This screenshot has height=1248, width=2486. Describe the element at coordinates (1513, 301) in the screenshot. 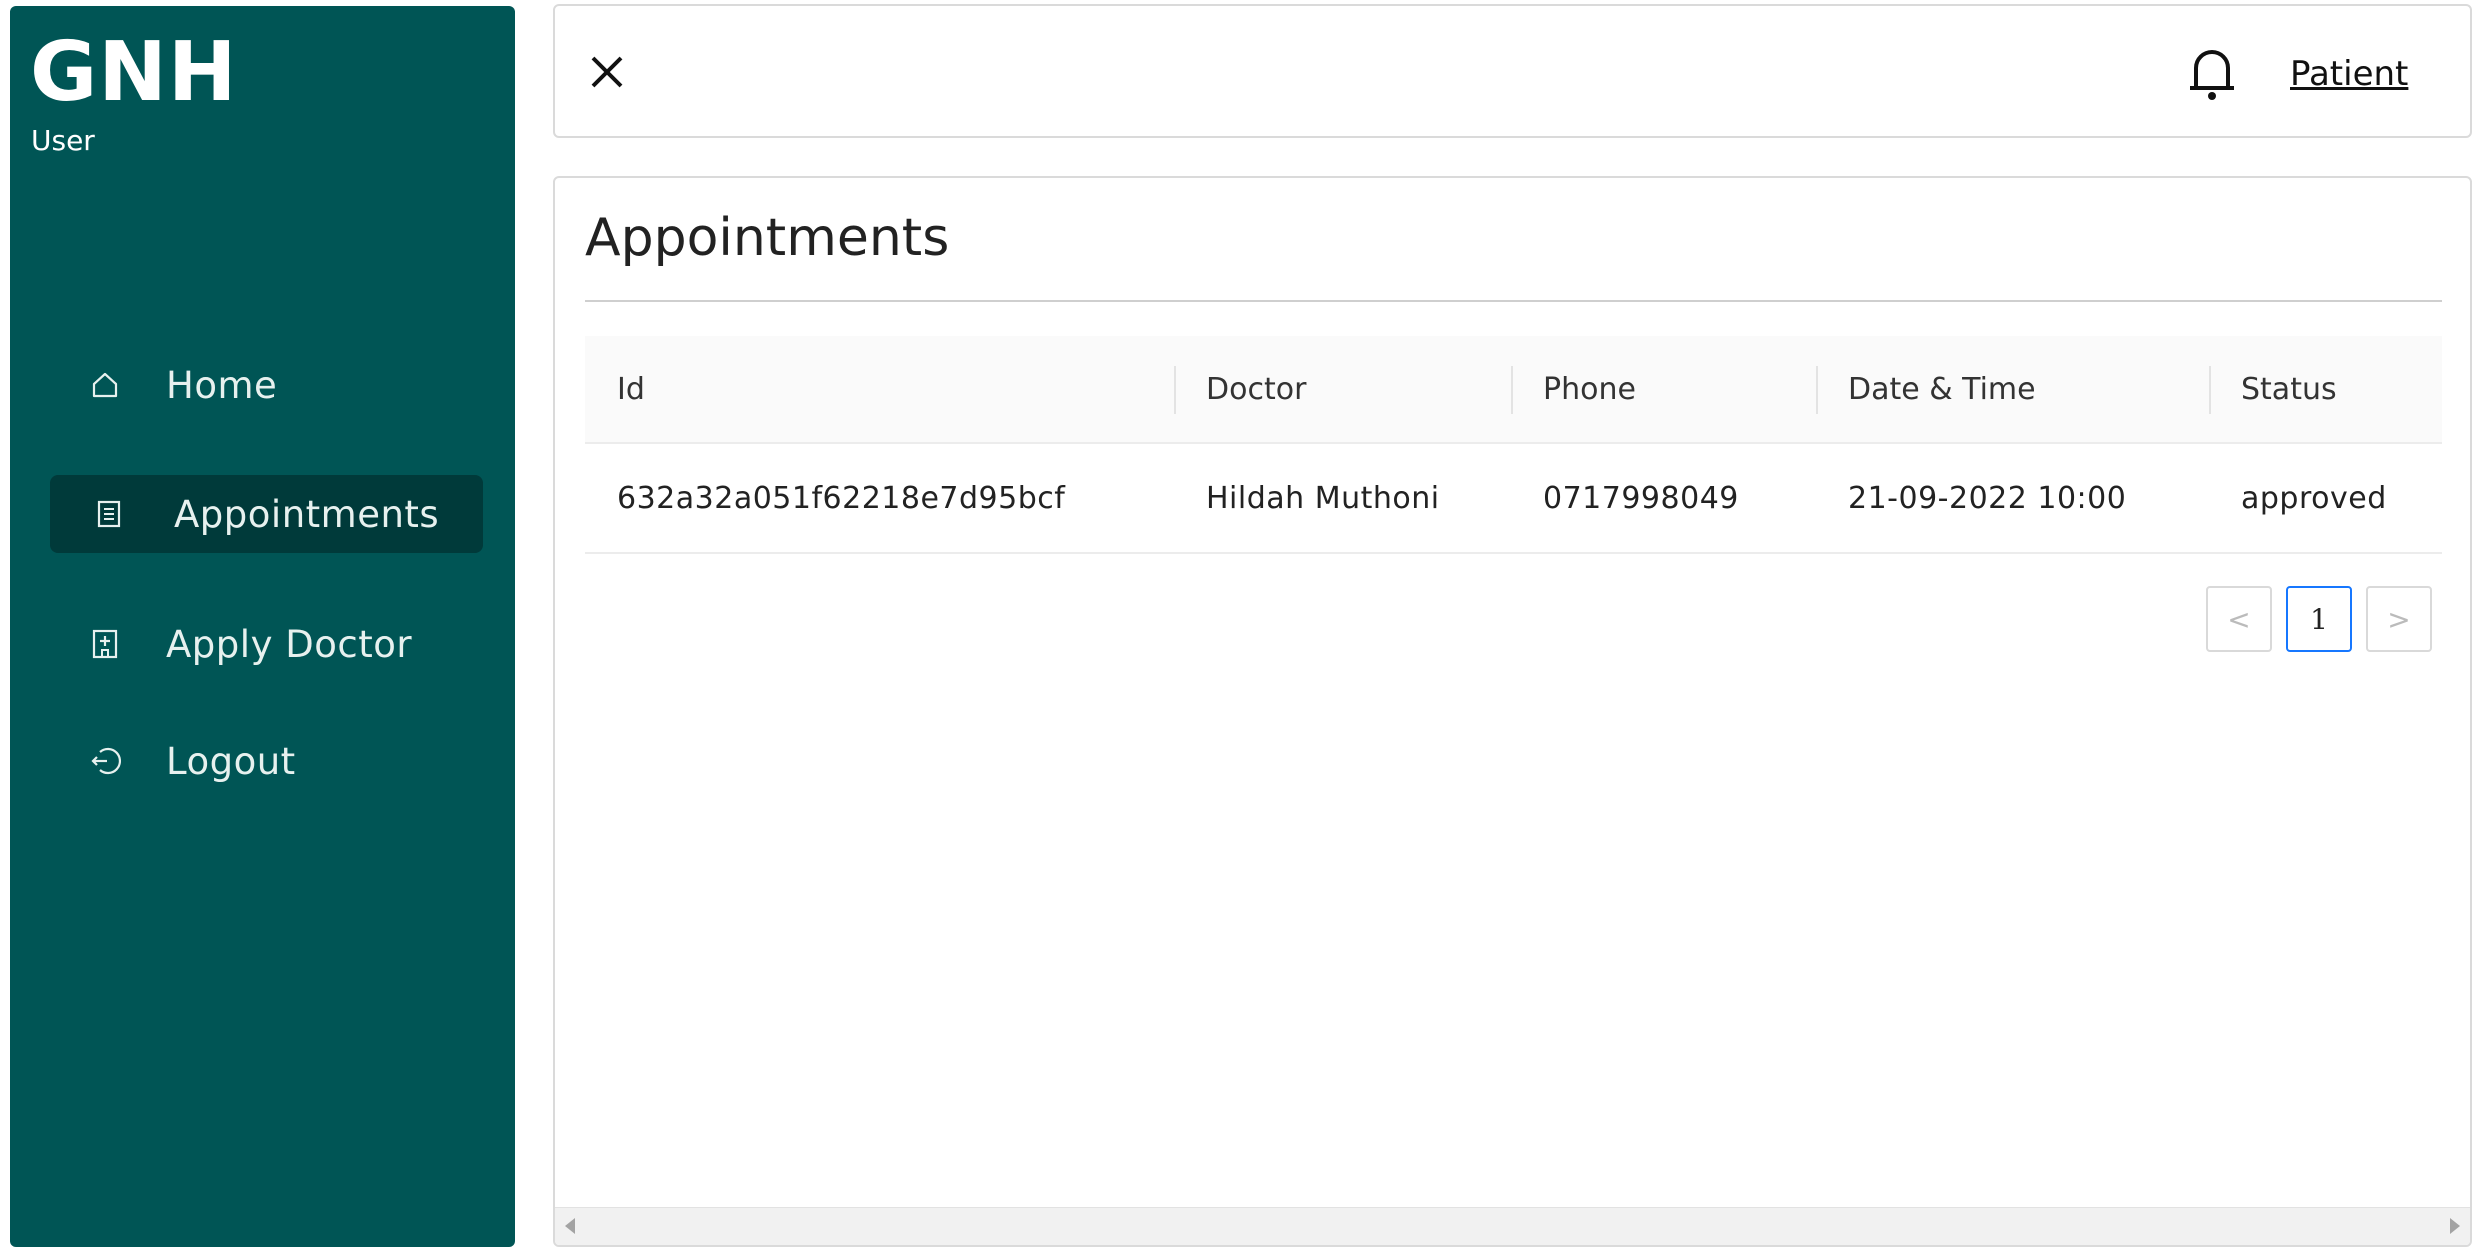

I see `divider` at that location.